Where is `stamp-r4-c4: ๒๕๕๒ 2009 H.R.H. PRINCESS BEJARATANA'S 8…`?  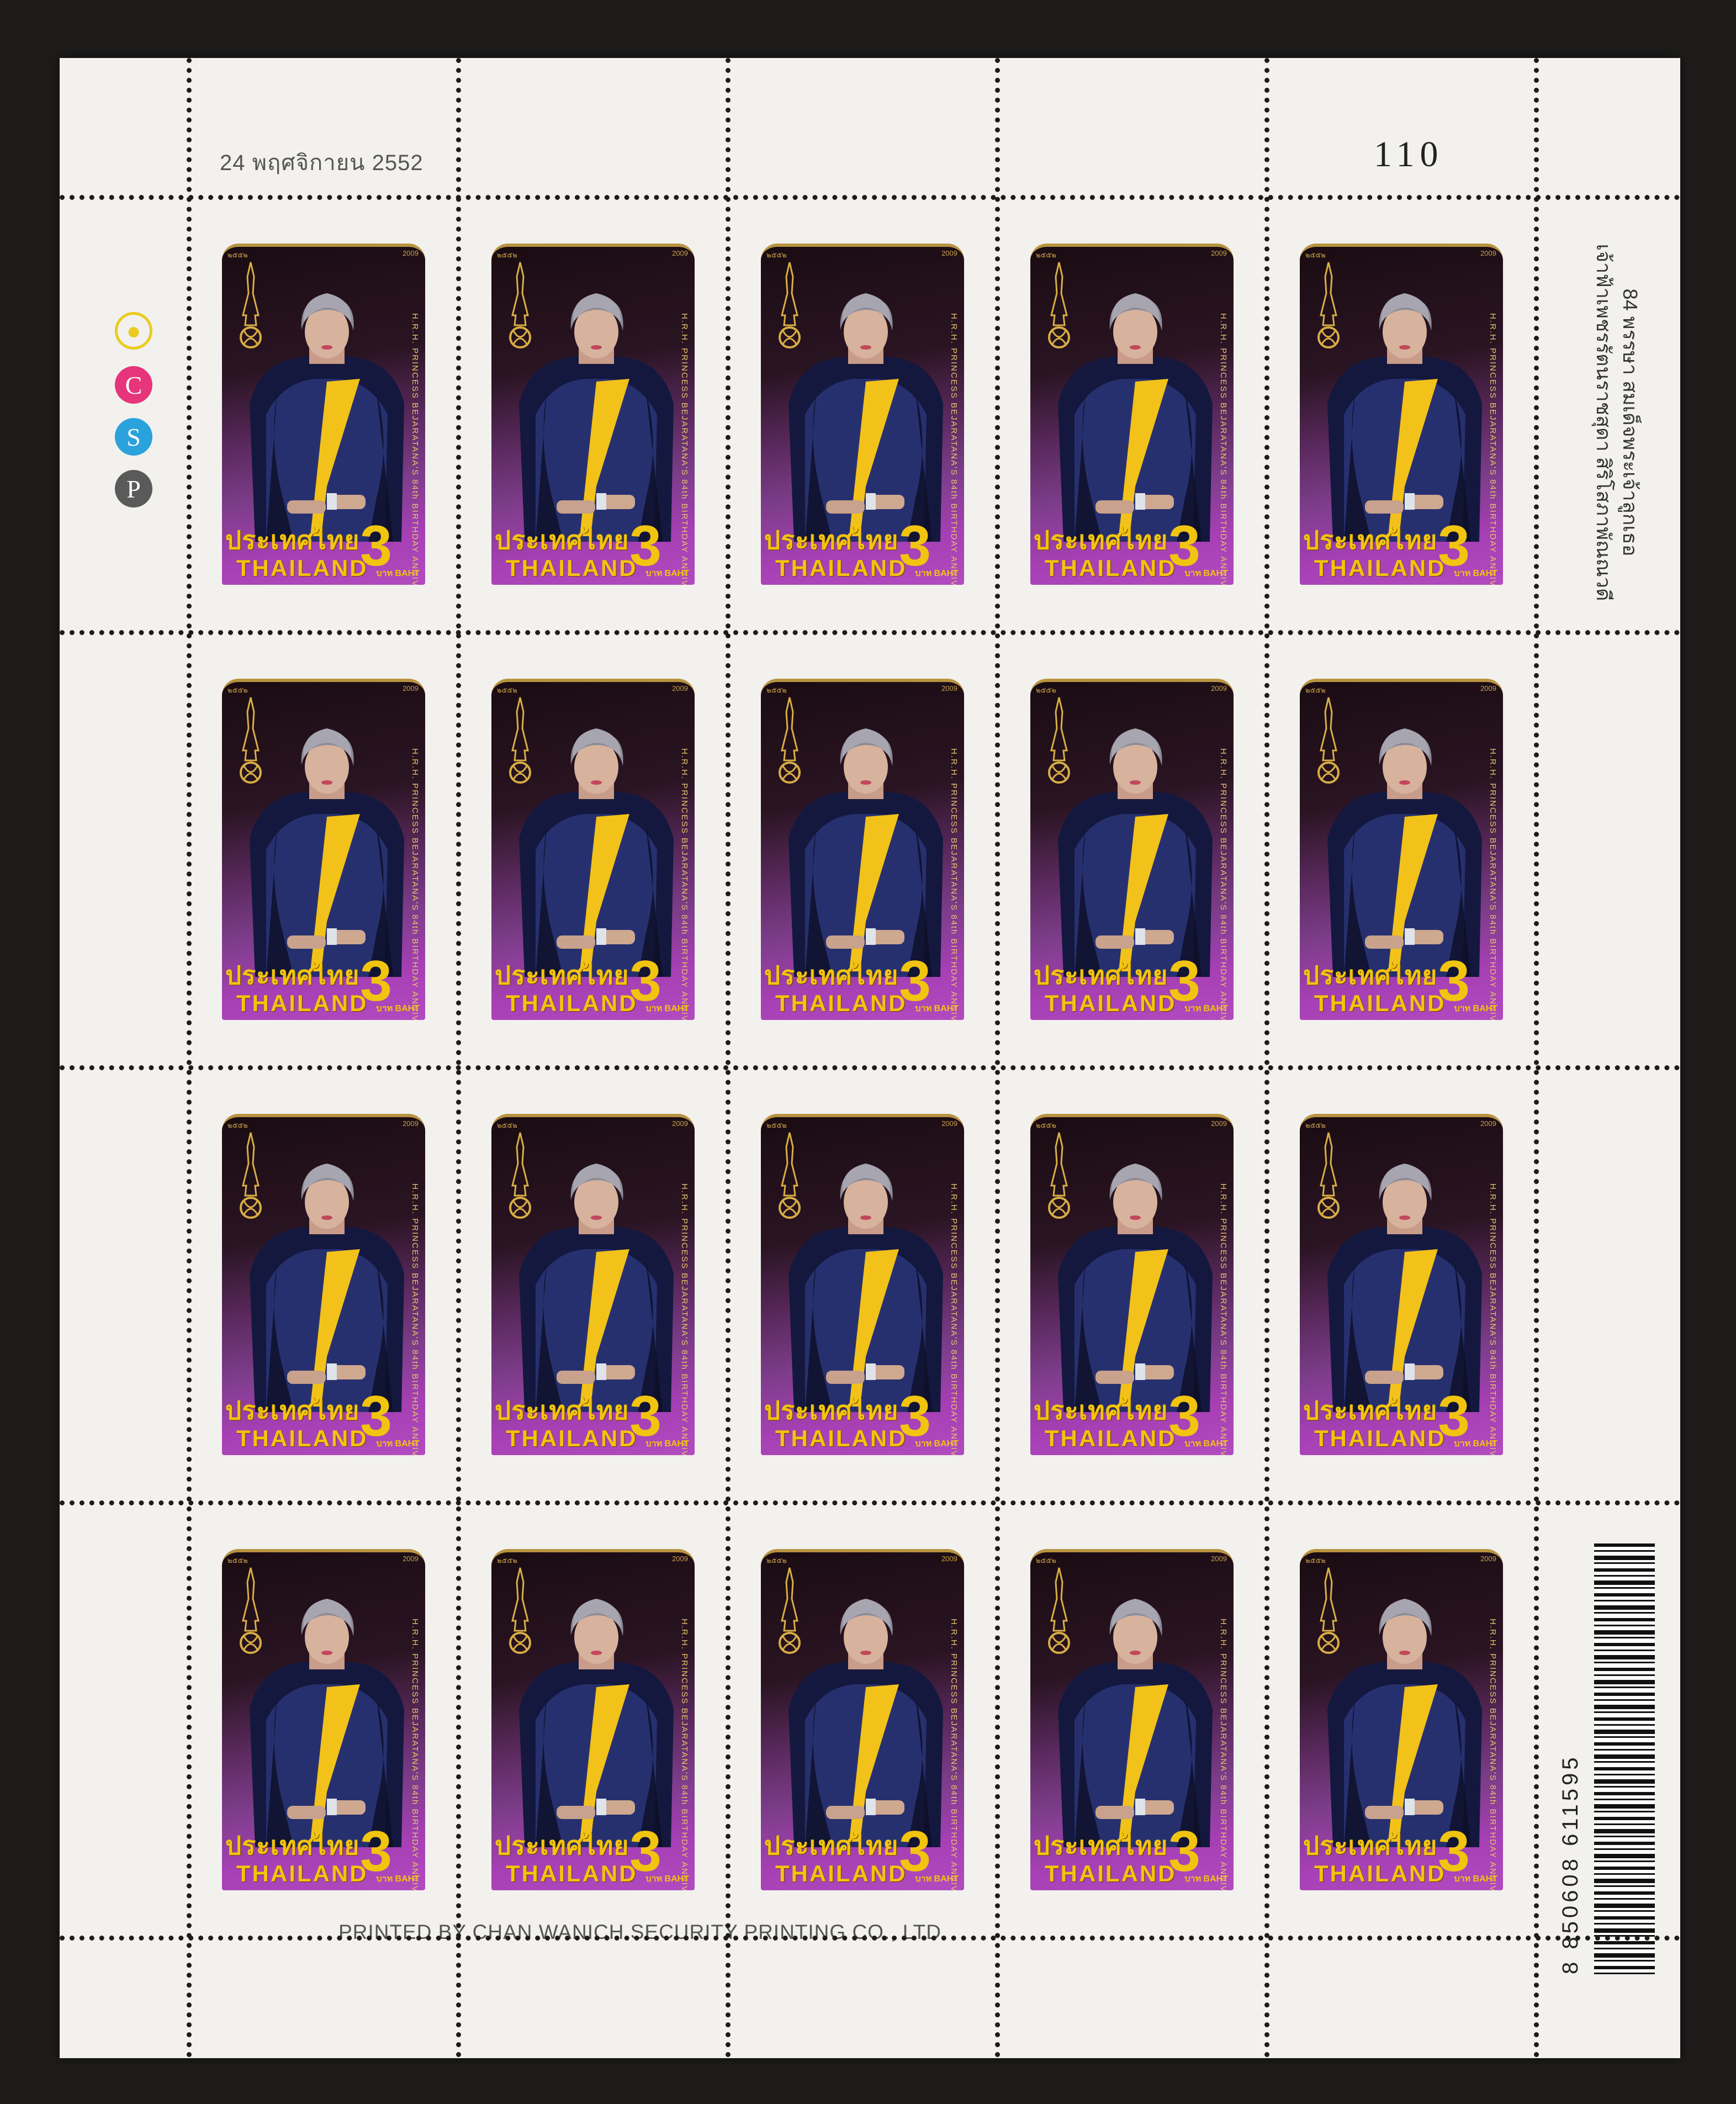 stamp-r4-c4: ๒๕๕๒ 2009 H.R.H. PRINCESS BEJARATANA'S 8… is located at coordinates (1132, 1720).